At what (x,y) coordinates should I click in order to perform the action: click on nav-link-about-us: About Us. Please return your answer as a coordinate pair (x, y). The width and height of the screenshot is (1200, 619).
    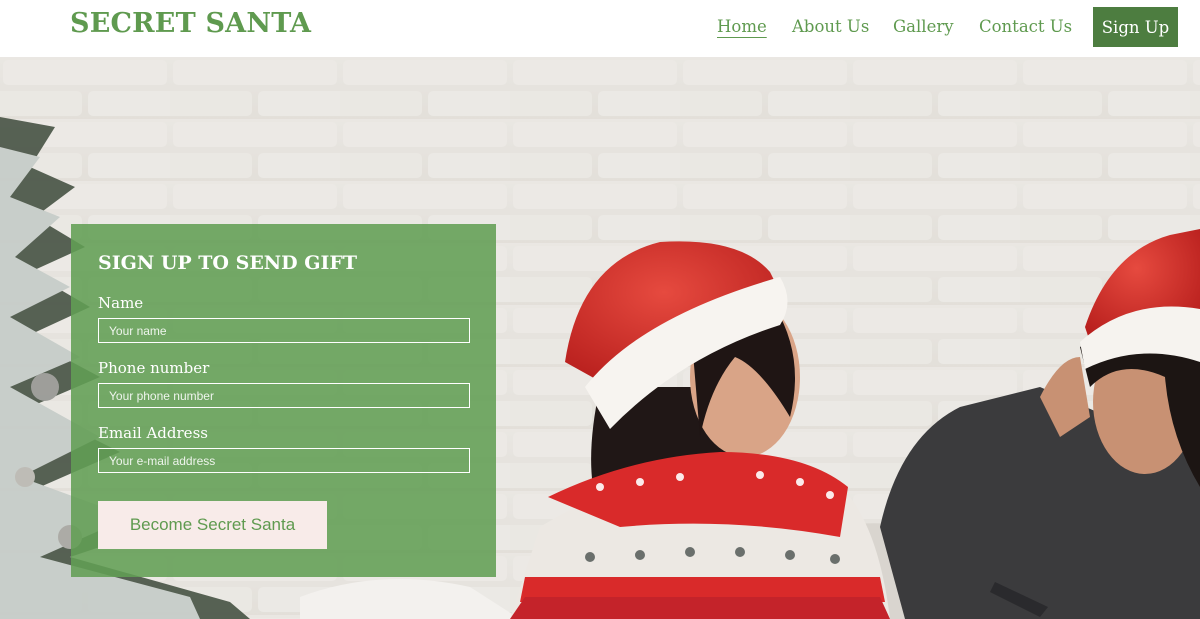
    Looking at the image, I should click on (830, 26).